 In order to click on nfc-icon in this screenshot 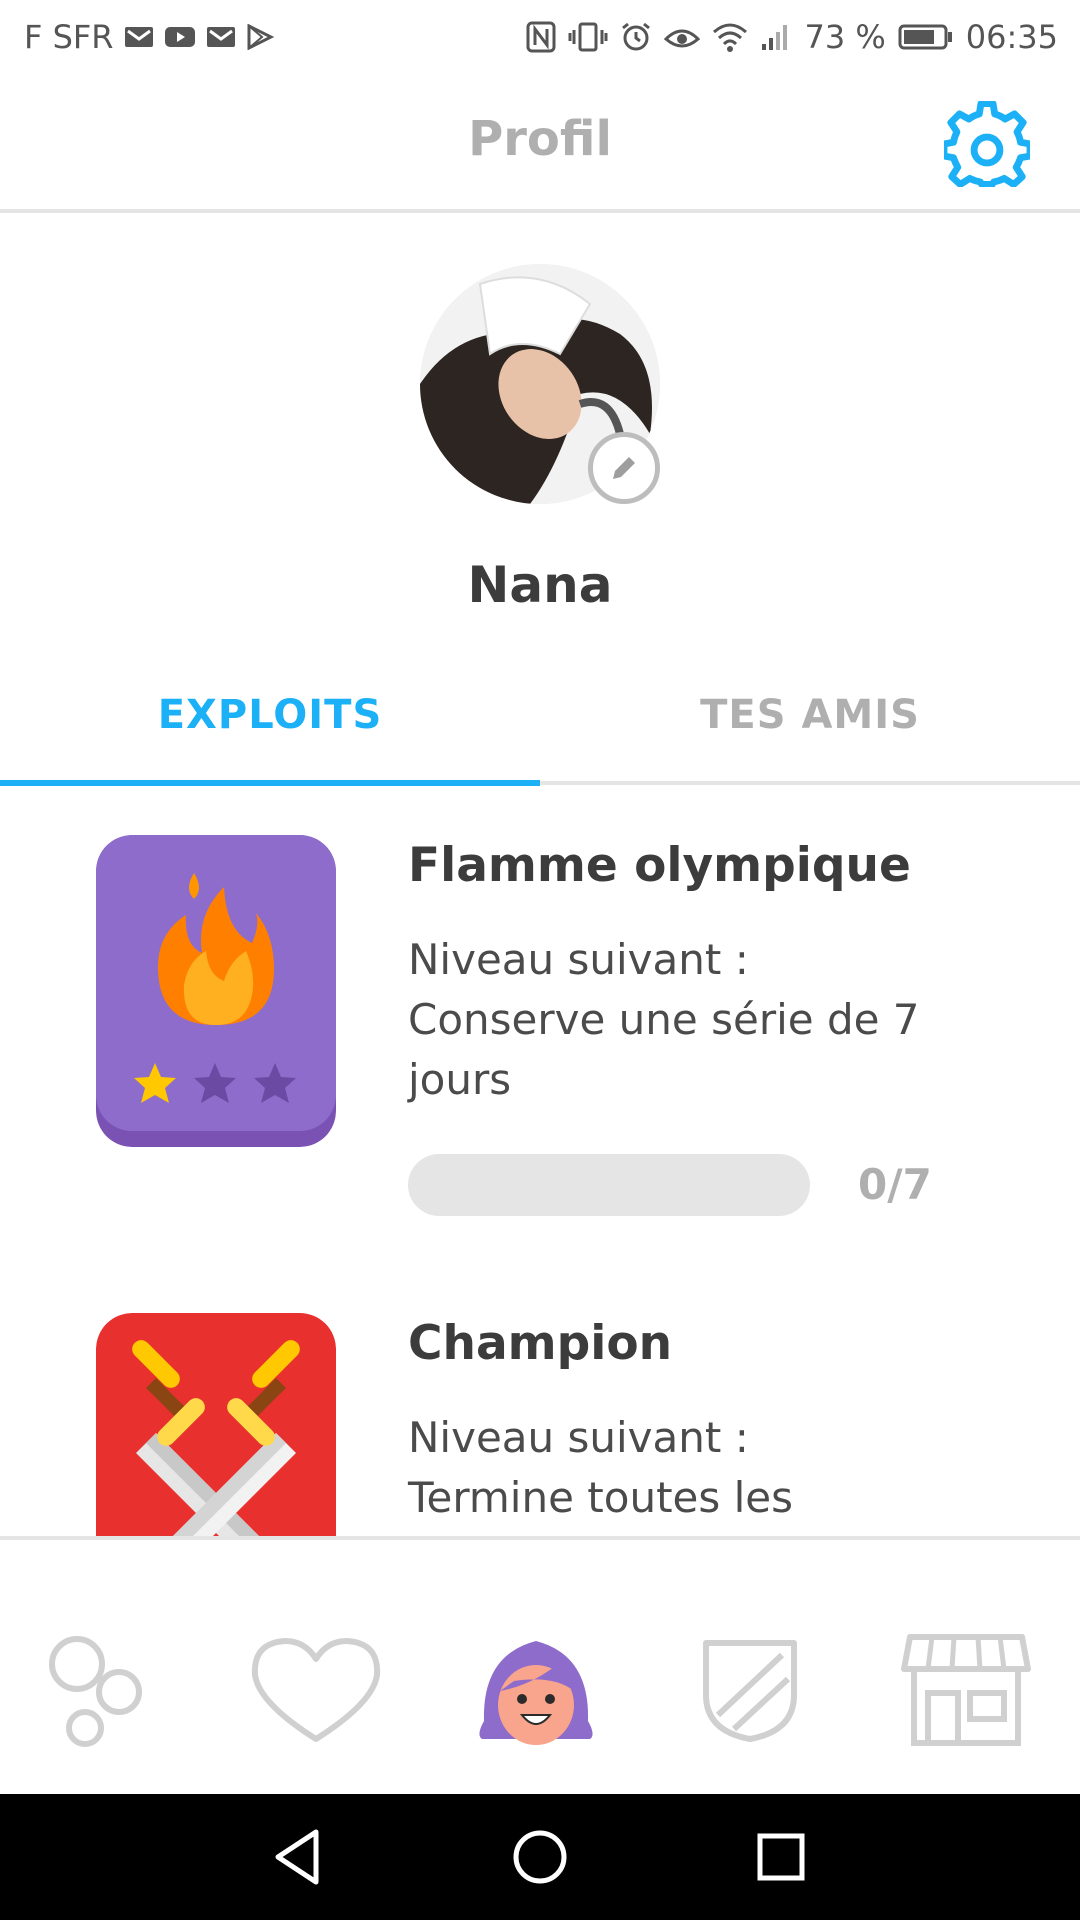, I will do `click(541, 37)`.